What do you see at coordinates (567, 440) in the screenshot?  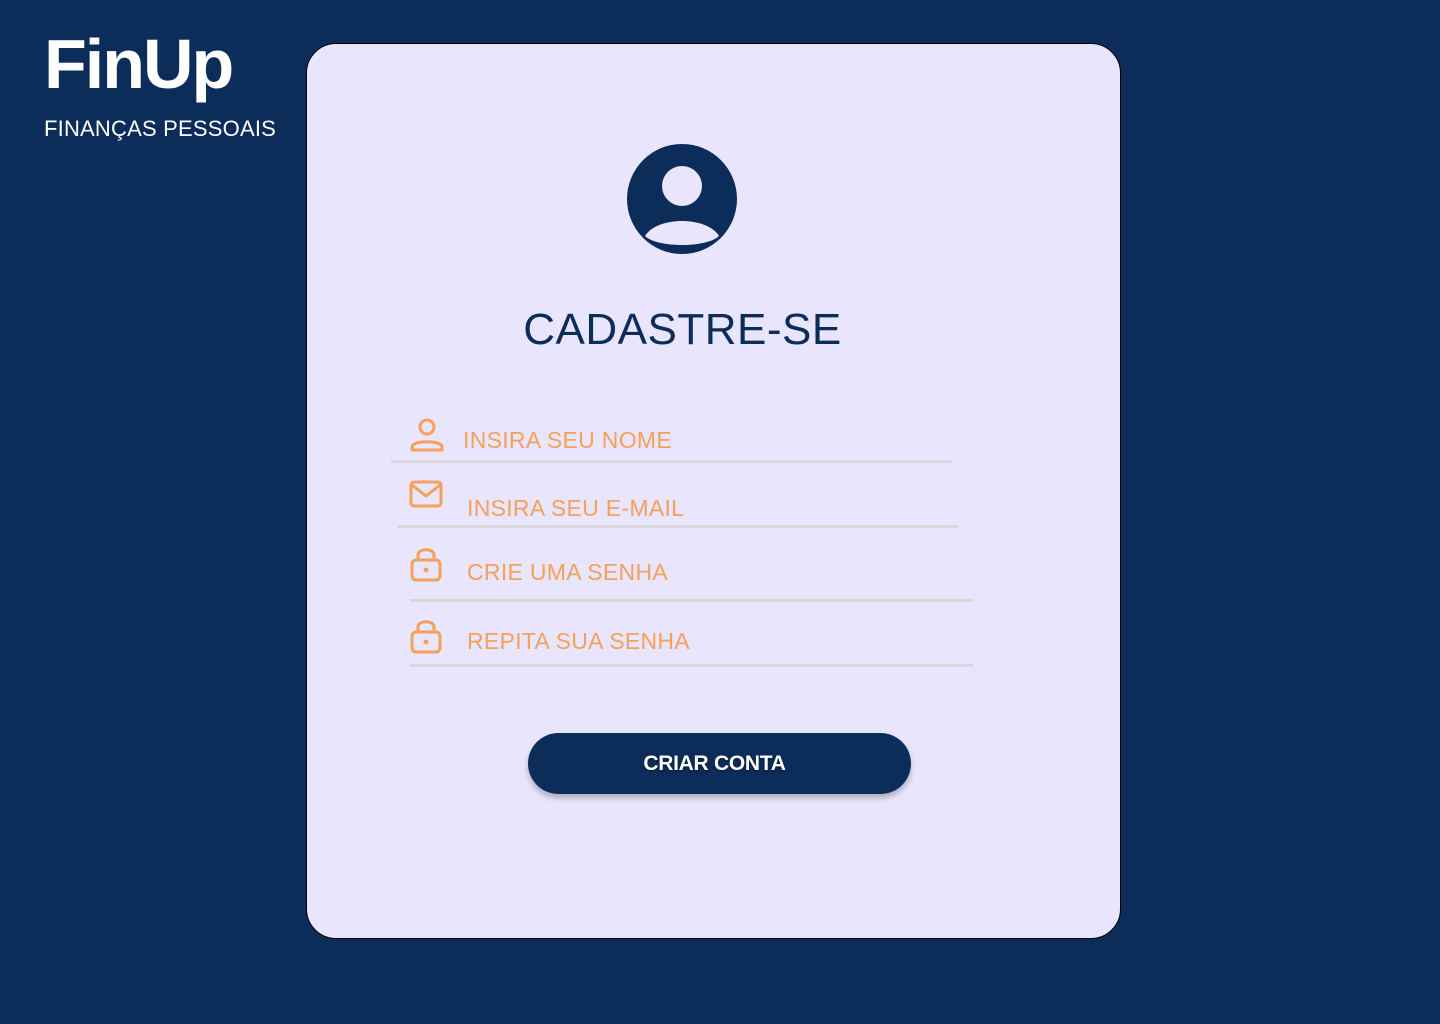 I see `name-input-placeholder: INSIRA SEU NOME` at bounding box center [567, 440].